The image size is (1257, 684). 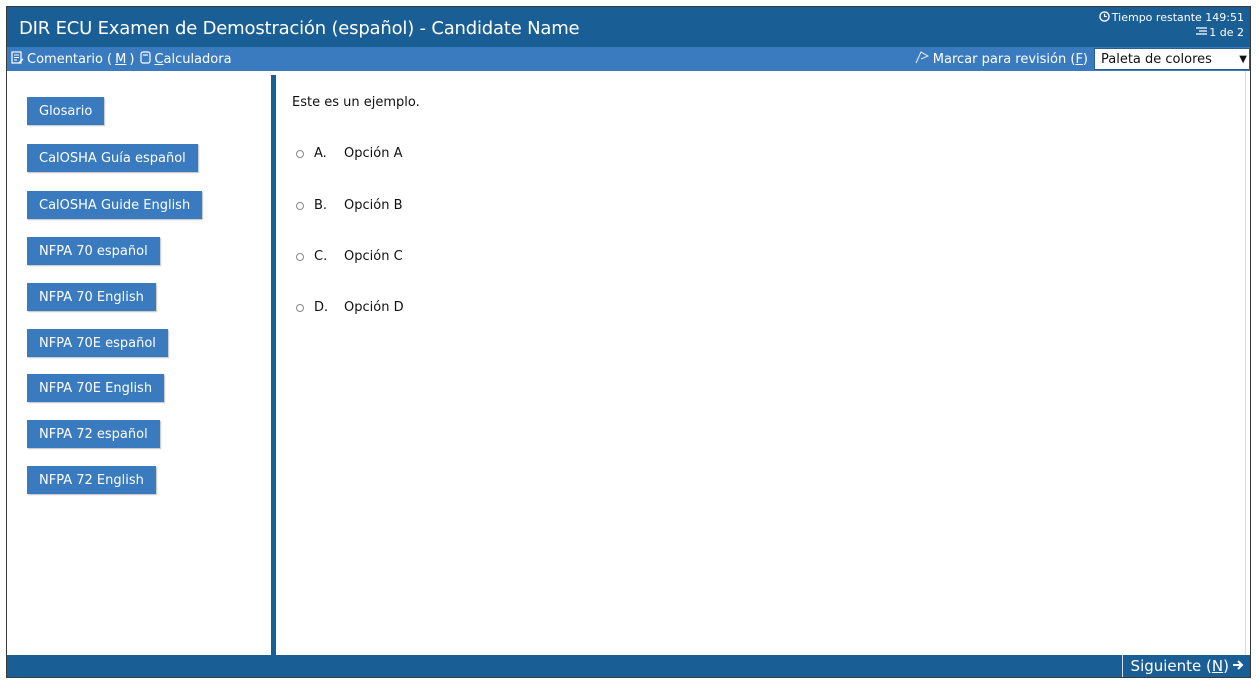 I want to click on comment-label-pre: Comentario (, so click(x=70, y=59).